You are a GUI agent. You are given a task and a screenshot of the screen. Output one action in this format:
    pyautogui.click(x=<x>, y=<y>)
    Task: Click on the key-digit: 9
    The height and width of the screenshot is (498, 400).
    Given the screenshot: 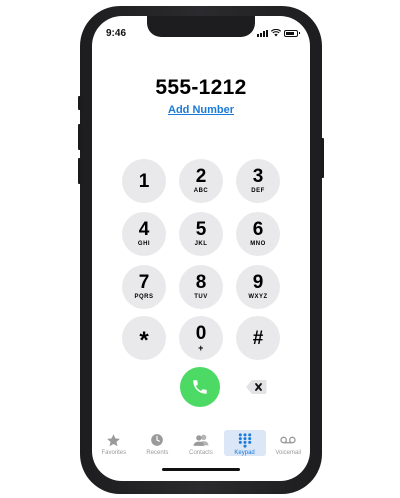 What is the action you would take?
    pyautogui.click(x=258, y=282)
    